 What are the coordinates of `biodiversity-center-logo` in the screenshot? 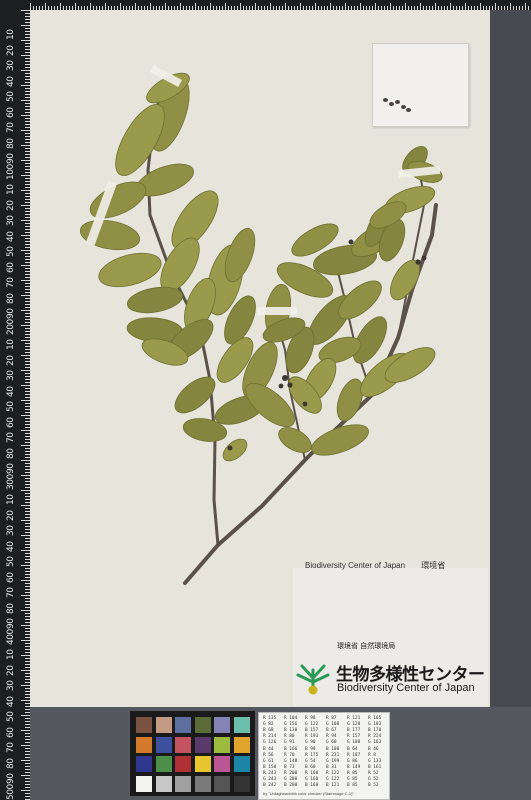 It's located at (313, 679).